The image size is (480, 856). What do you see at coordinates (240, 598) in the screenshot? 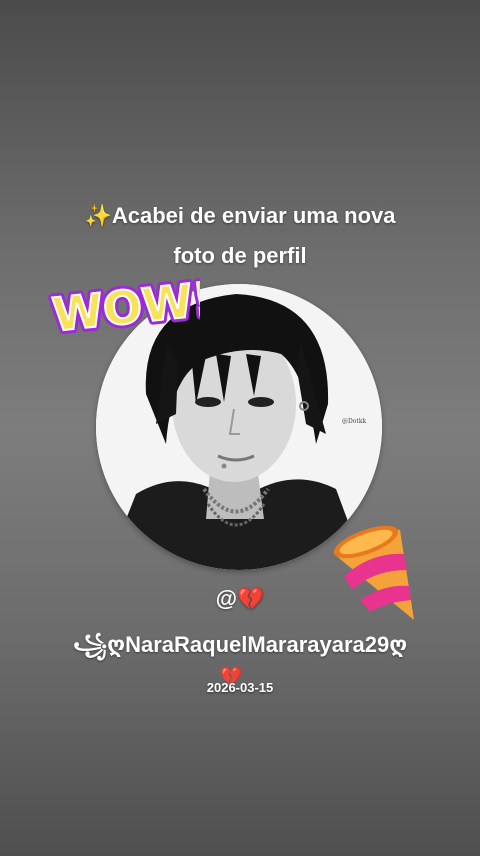
I see `mention-handle: @💔` at bounding box center [240, 598].